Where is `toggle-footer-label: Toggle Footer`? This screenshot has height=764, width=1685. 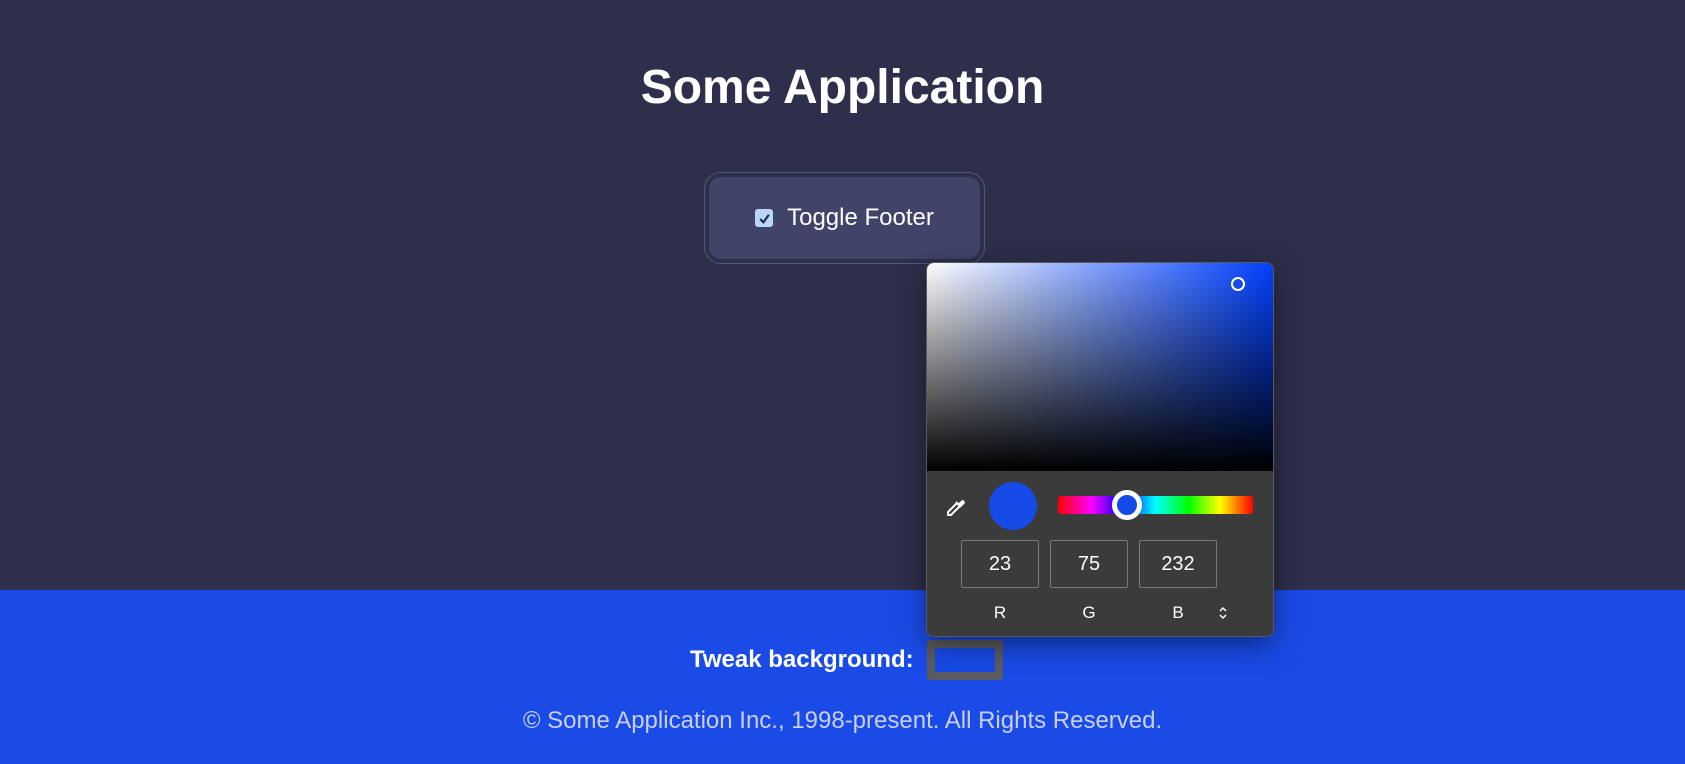 toggle-footer-label: Toggle Footer is located at coordinates (860, 217).